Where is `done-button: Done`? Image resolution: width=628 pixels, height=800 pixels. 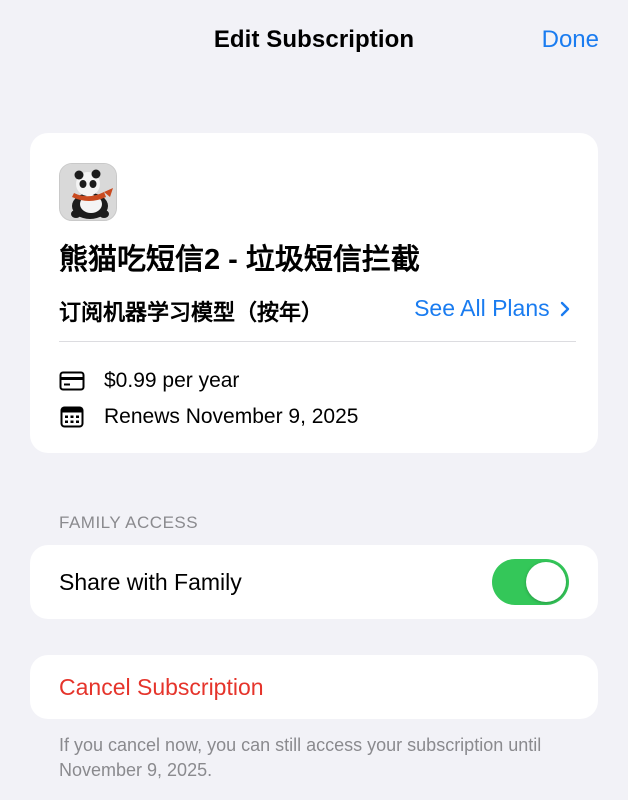 done-button: Done is located at coordinates (570, 40).